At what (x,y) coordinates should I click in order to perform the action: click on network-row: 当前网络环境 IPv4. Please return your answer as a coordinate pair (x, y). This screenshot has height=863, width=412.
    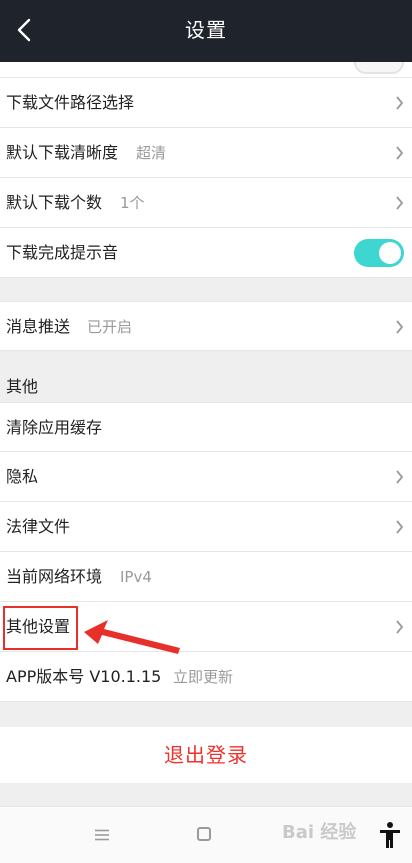
    Looking at the image, I should click on (206, 577).